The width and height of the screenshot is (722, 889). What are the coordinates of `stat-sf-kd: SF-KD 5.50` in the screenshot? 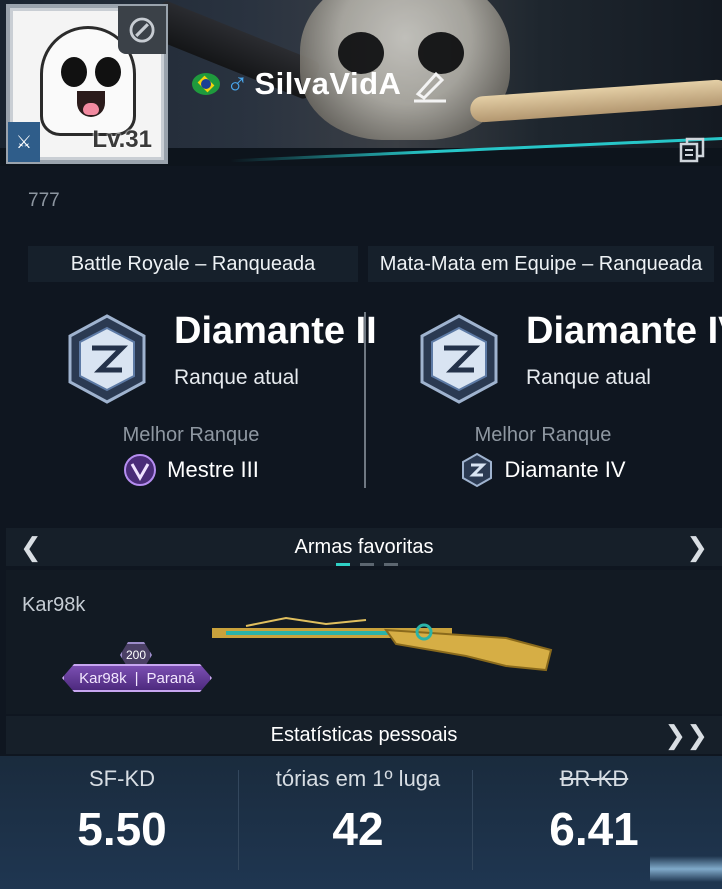 It's located at (122, 811).